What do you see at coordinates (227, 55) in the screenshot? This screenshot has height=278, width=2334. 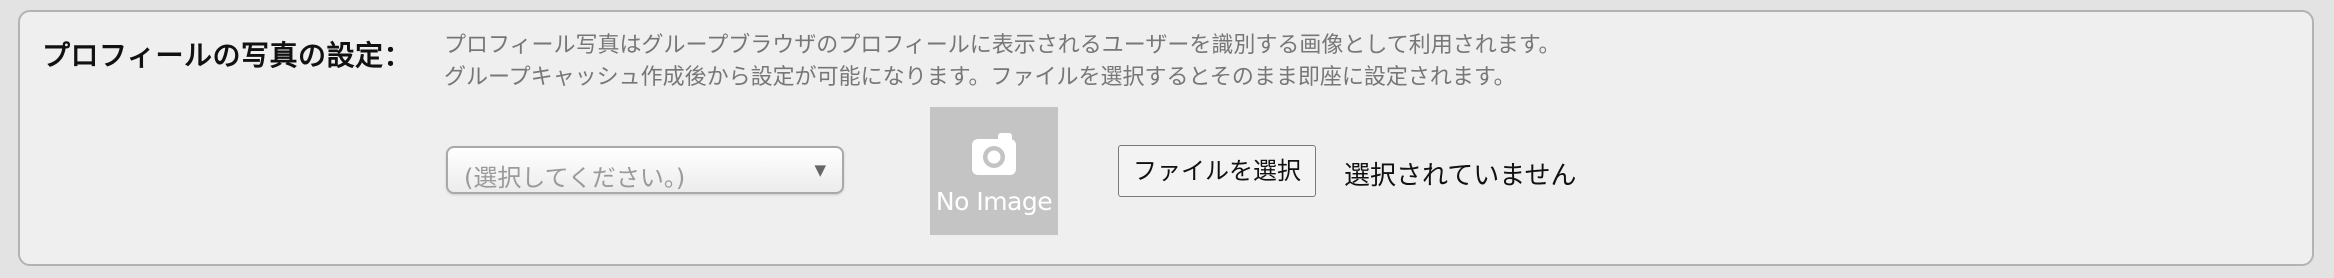 I see `setting-label: プロフィールの写真の設定：` at bounding box center [227, 55].